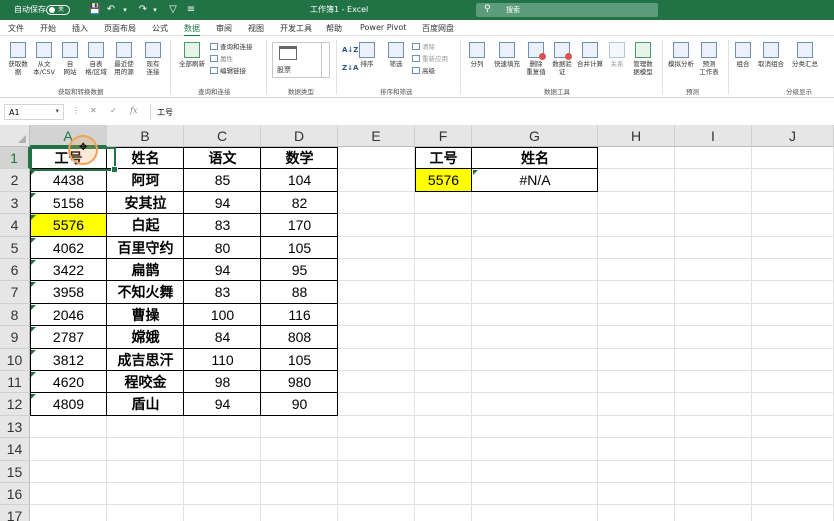 The width and height of the screenshot is (834, 521). What do you see at coordinates (376, 136) in the screenshot?
I see `column-header-e: E` at bounding box center [376, 136].